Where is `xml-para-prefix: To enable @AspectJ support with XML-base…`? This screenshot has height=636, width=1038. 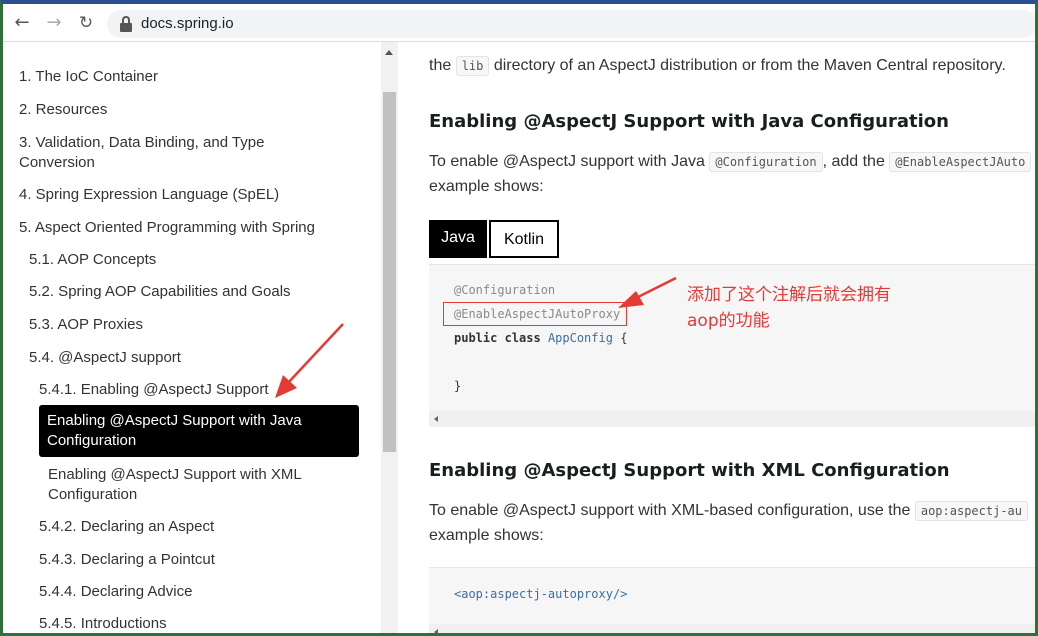
xml-para-prefix: To enable @AspectJ support with XML-base… is located at coordinates (670, 510).